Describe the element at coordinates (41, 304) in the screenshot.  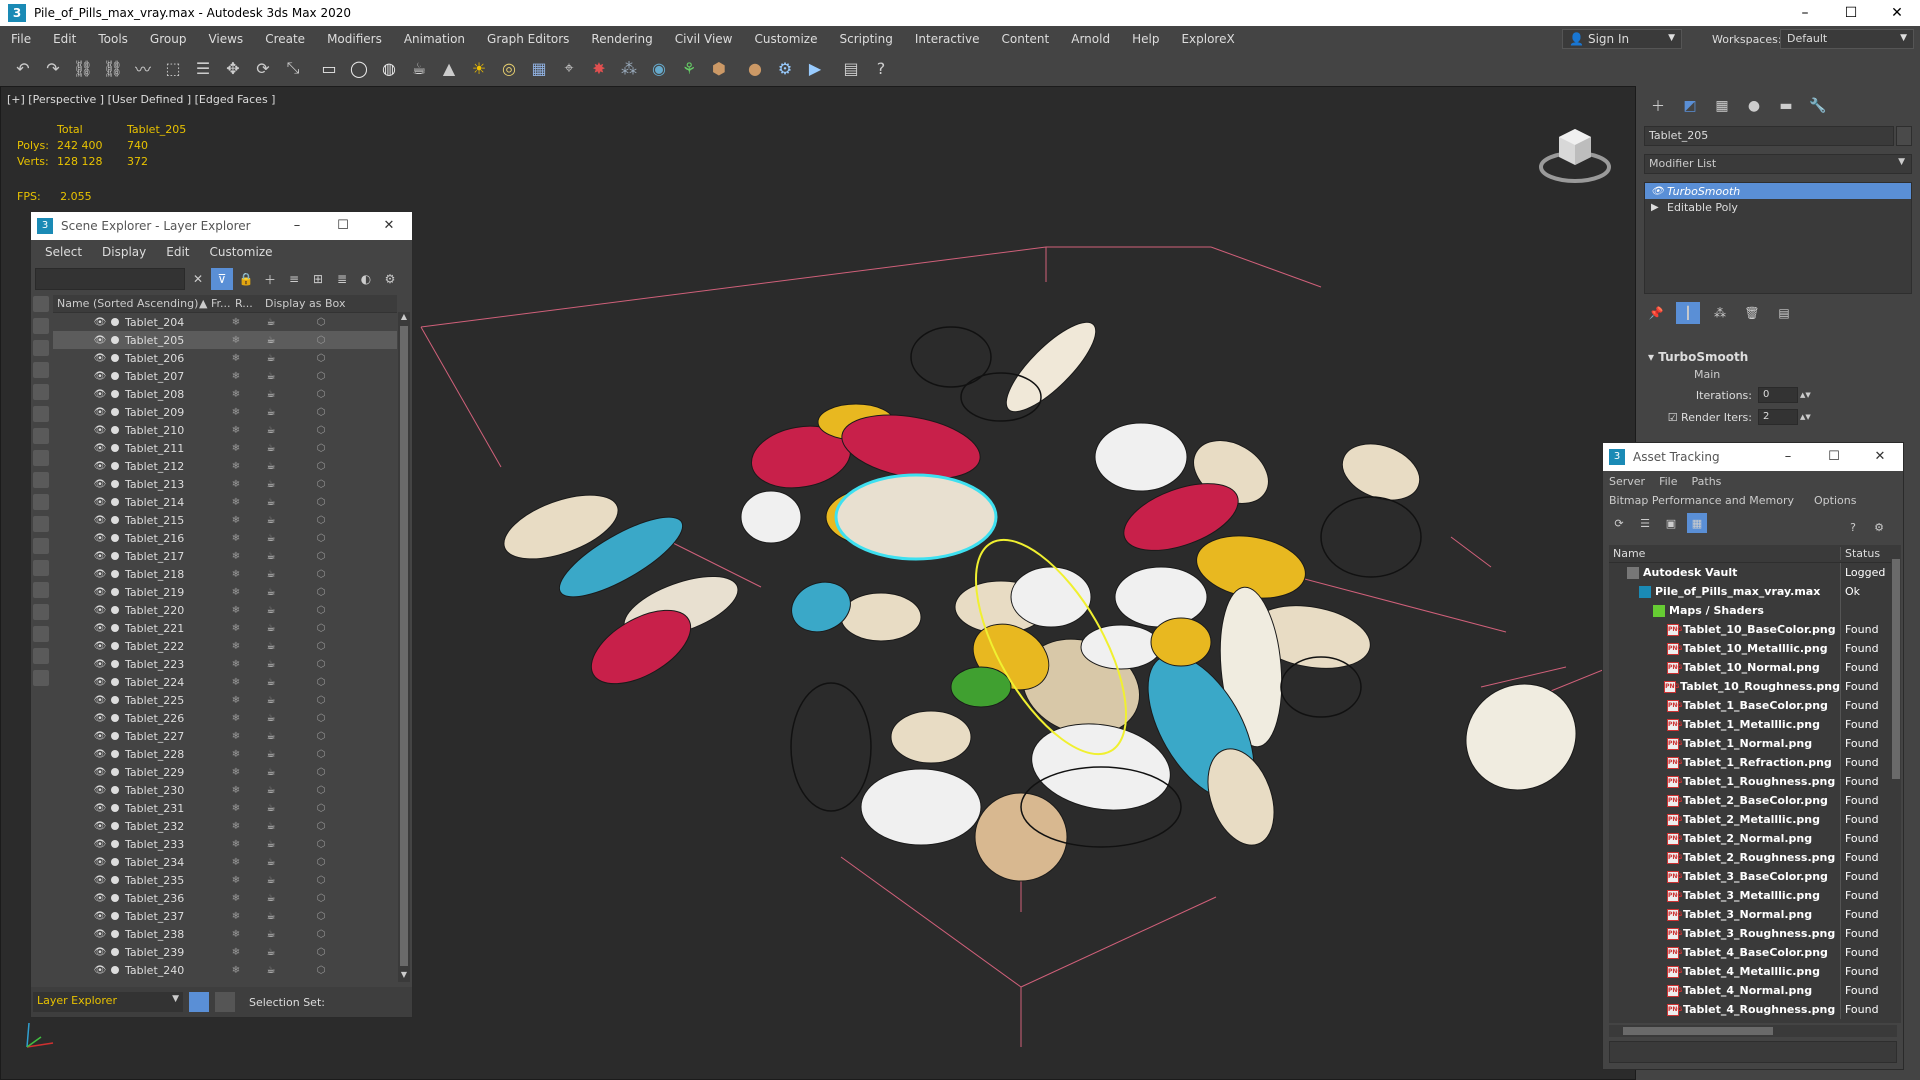
I see `display-geometry-icon` at that location.